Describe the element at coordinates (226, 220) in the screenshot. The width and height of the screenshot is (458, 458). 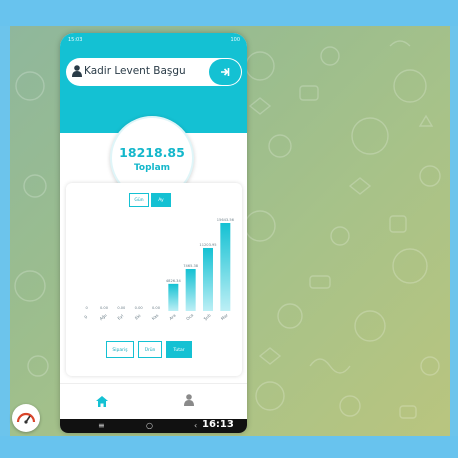
I see `chart-data-label: 15643.56` at that location.